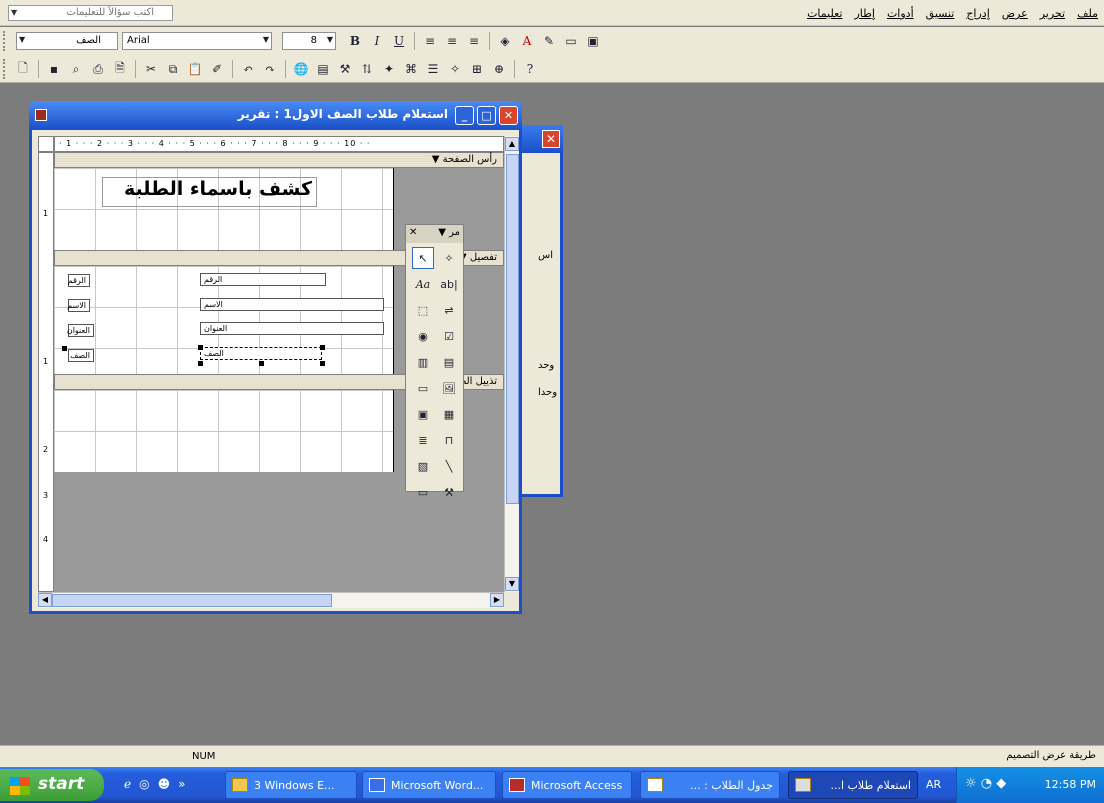 The image size is (1104, 803). I want to click on menu-format: تنسيق, so click(940, 13).